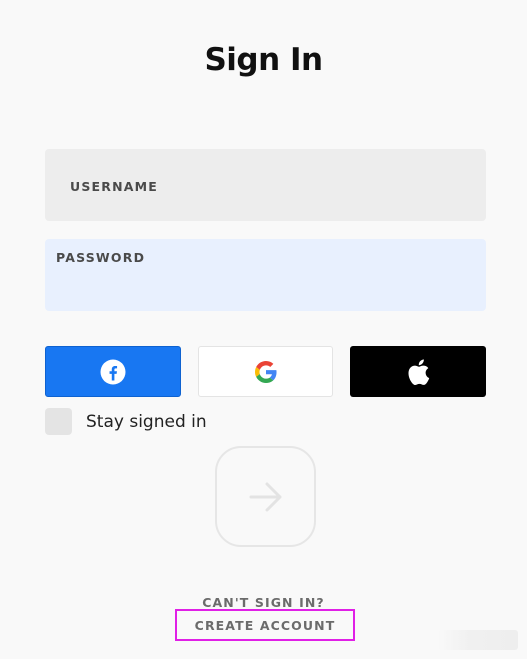 Image resolution: width=527 pixels, height=659 pixels. I want to click on apple-sign-in-button, so click(418, 371).